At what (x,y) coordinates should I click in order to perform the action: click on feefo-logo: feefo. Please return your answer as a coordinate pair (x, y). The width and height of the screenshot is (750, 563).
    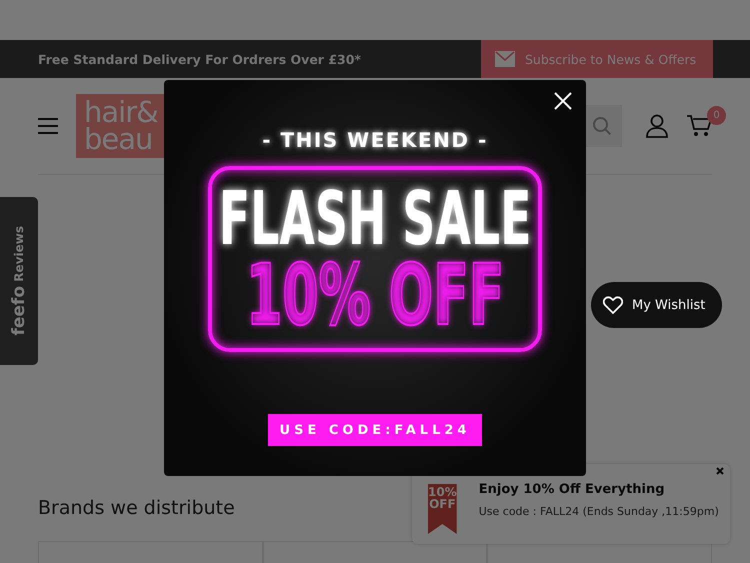
    Looking at the image, I should click on (19, 311).